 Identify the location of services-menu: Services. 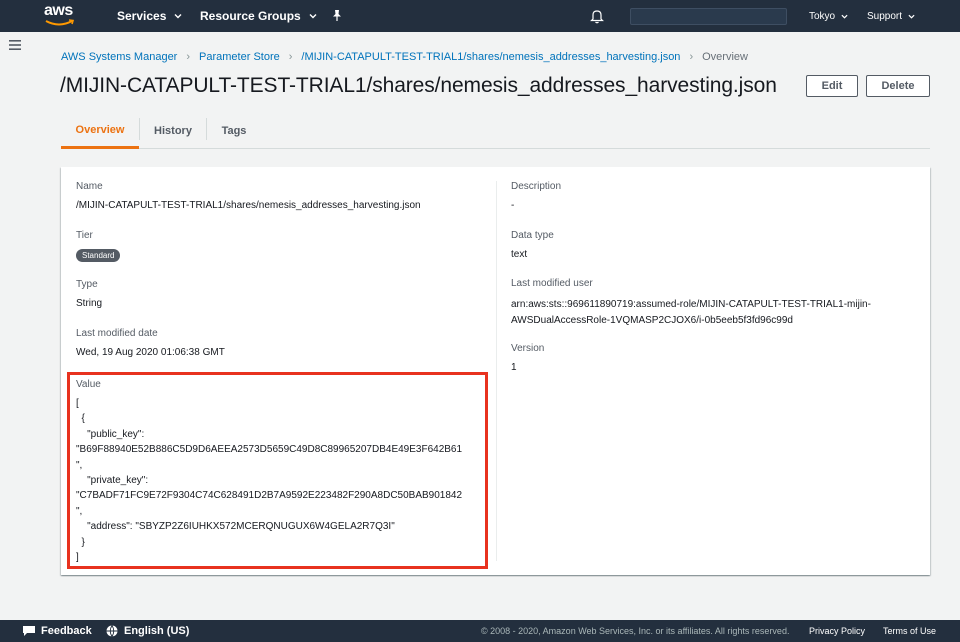
(149, 16).